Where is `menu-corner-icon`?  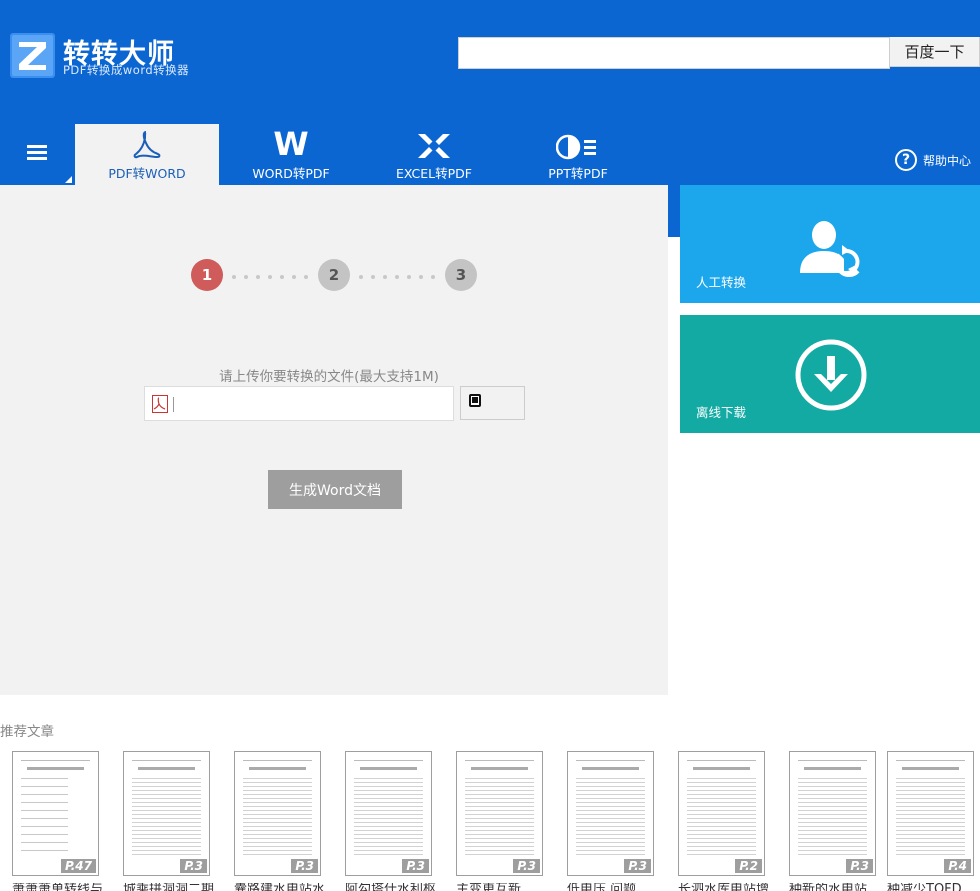
menu-corner-icon is located at coordinates (68, 179).